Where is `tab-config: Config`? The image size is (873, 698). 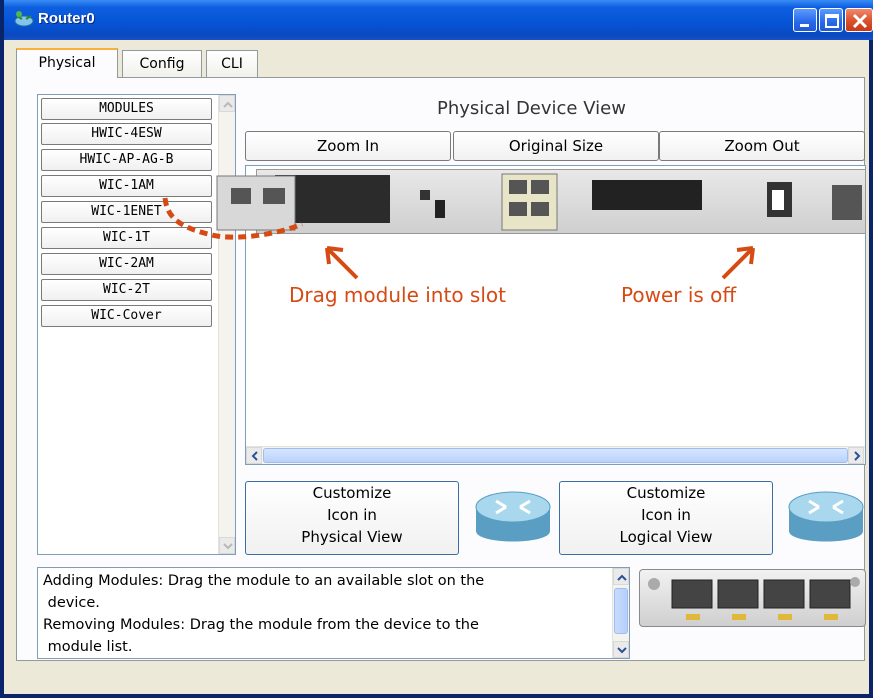 tab-config: Config is located at coordinates (162, 64).